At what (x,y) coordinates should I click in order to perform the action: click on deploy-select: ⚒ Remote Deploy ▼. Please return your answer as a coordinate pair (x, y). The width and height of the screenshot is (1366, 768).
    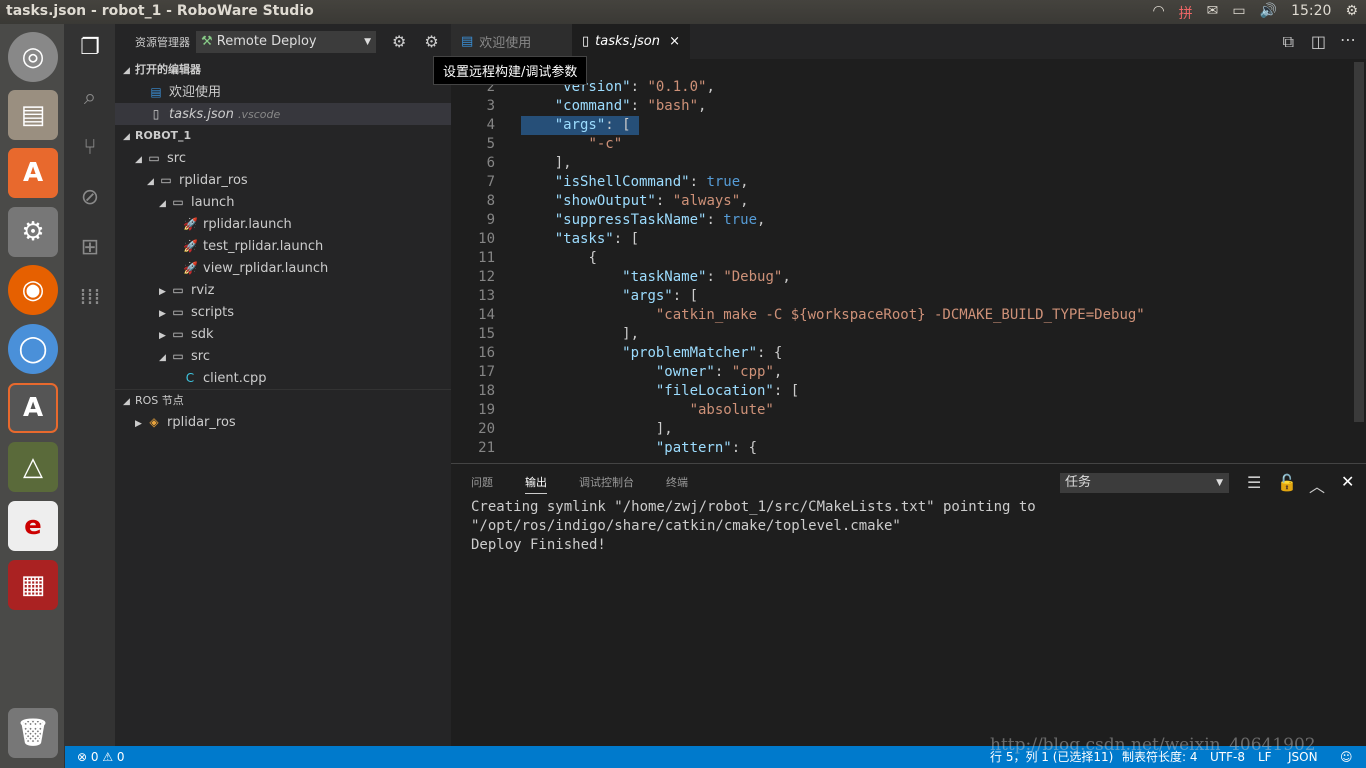
    Looking at the image, I should click on (286, 41).